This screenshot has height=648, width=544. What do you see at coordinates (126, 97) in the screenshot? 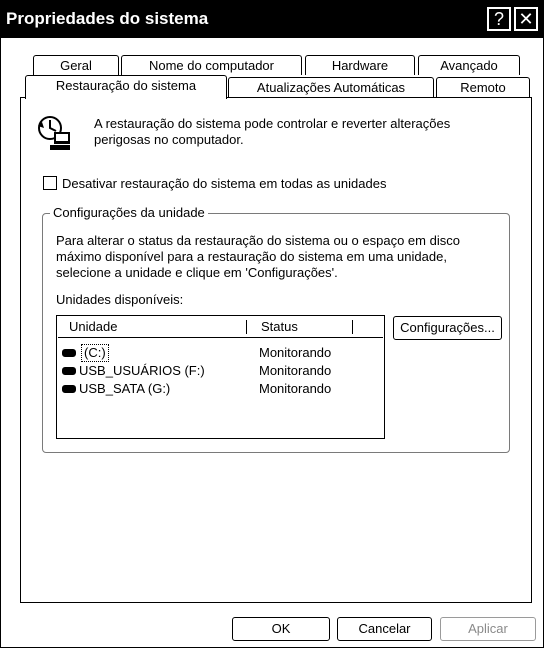
I see `active-tab-join` at bounding box center [126, 97].